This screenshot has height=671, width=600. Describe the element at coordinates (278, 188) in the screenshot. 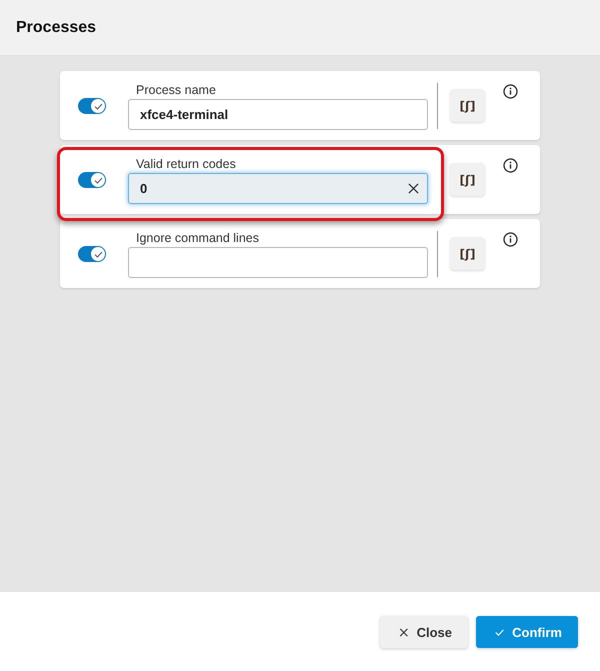

I see `text-field: 0` at that location.